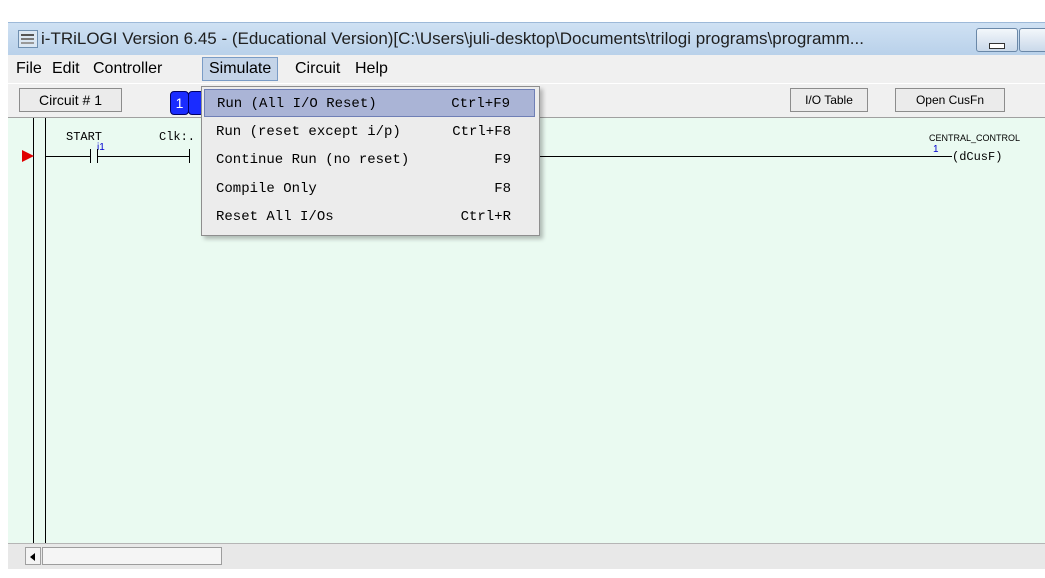 The image size is (1045, 578). What do you see at coordinates (313, 160) in the screenshot?
I see `menu-item-label: Continue Run (no reset)` at bounding box center [313, 160].